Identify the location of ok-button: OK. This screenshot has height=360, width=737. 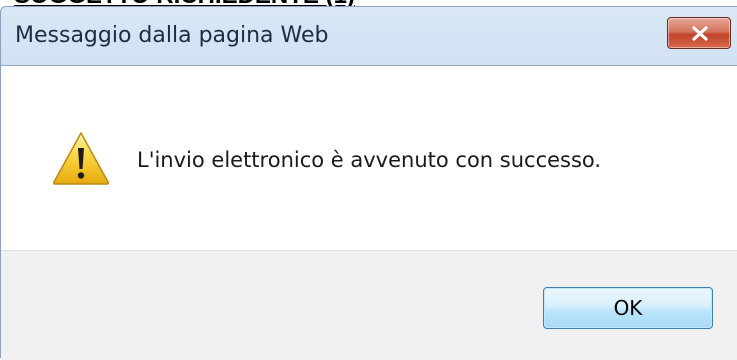
(628, 308).